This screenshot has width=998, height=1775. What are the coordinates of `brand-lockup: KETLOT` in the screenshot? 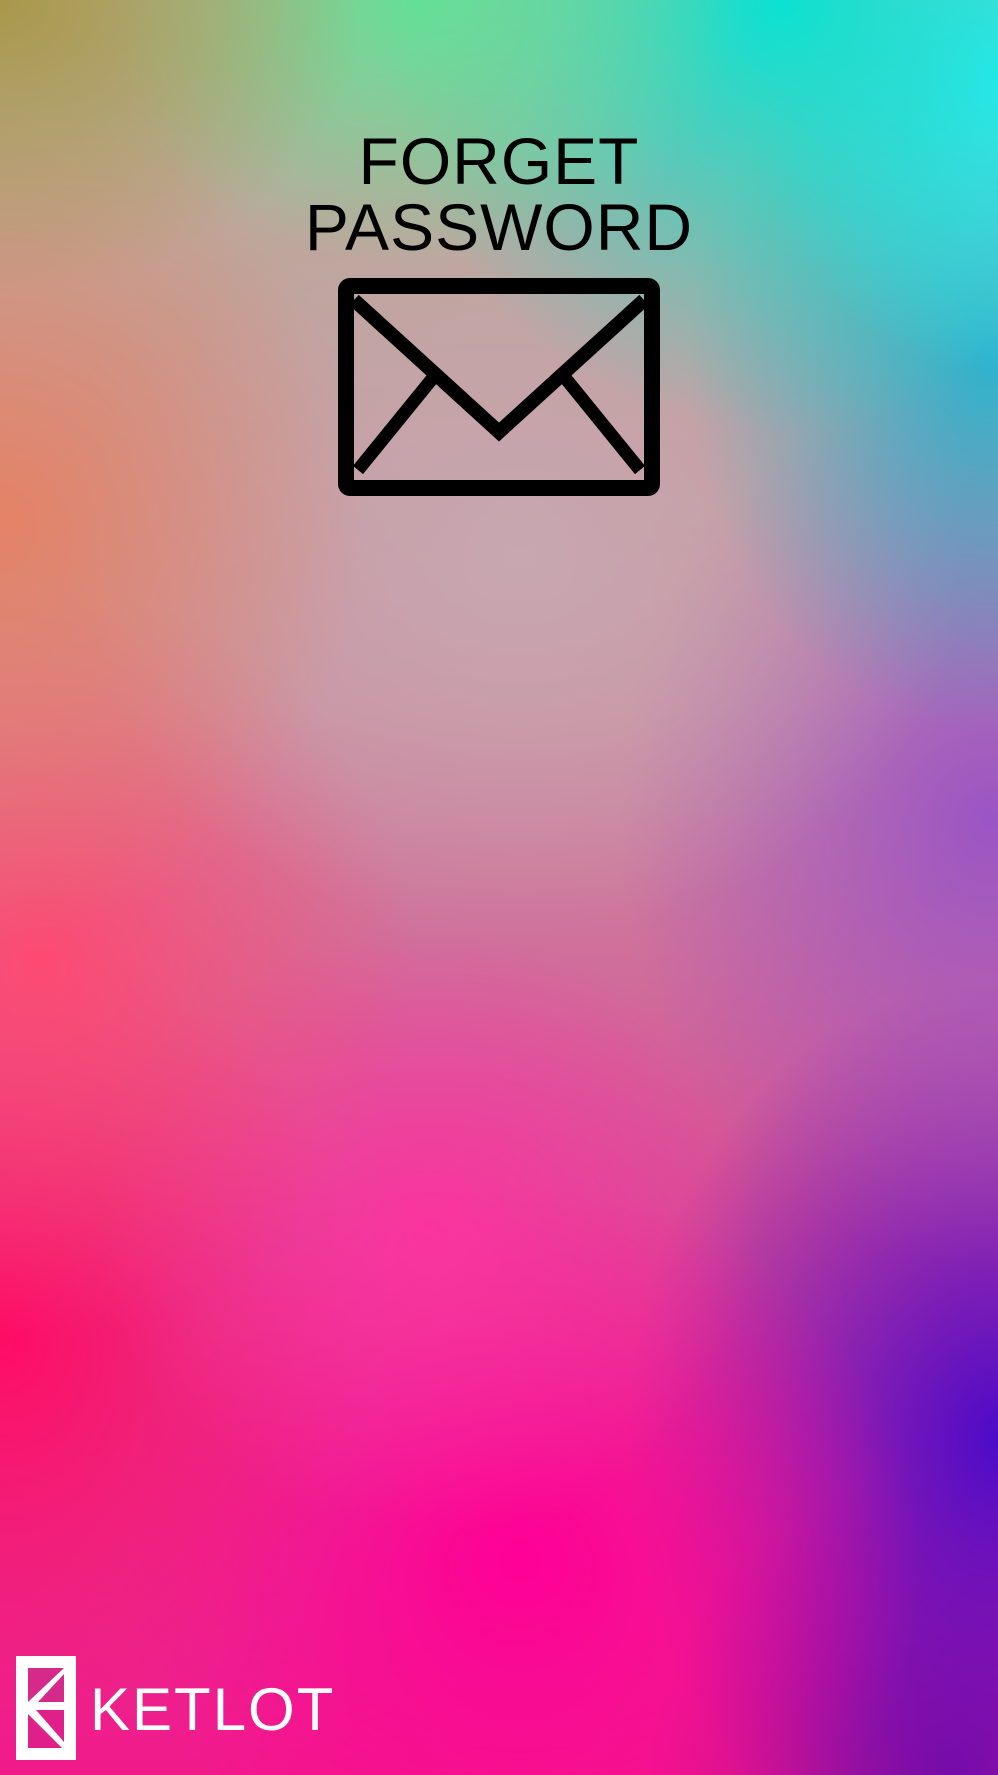 It's located at (175, 1708).